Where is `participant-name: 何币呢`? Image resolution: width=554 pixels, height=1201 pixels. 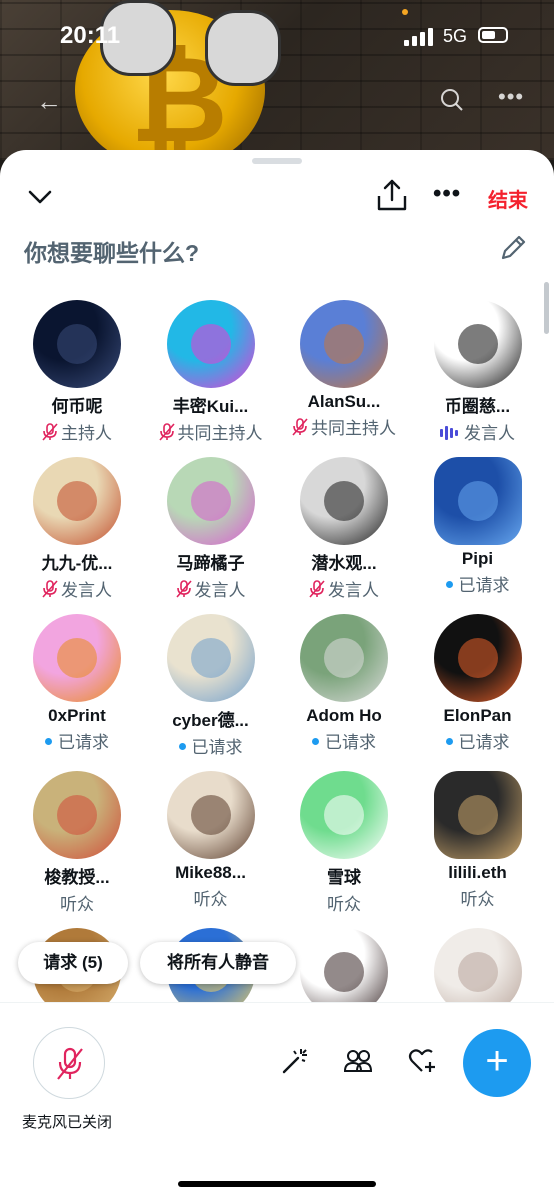
participant-name: 何币呢 is located at coordinates (77, 406).